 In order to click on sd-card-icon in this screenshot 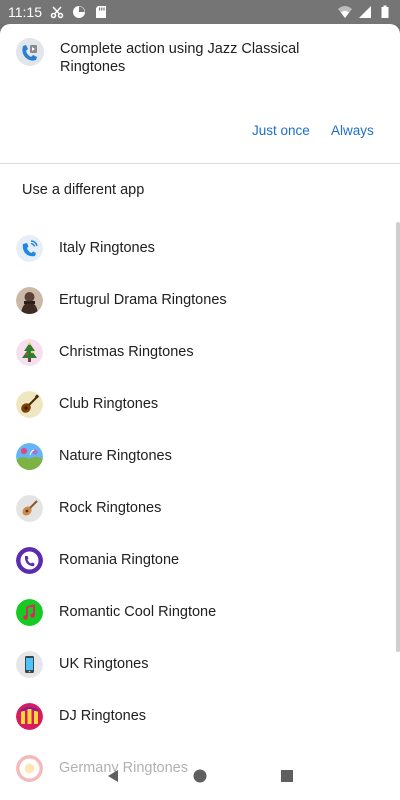, I will do `click(101, 12)`.